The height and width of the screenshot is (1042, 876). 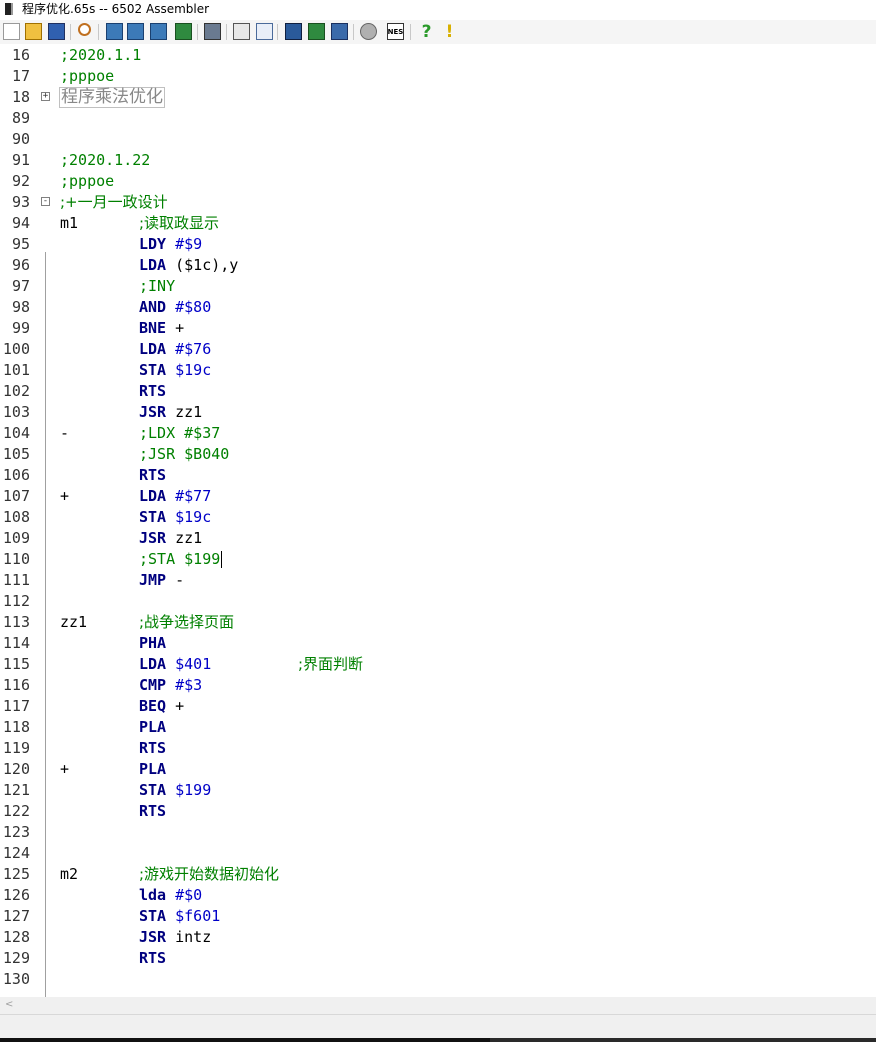 What do you see at coordinates (175, 517) in the screenshot?
I see `instruction: STA $19c` at bounding box center [175, 517].